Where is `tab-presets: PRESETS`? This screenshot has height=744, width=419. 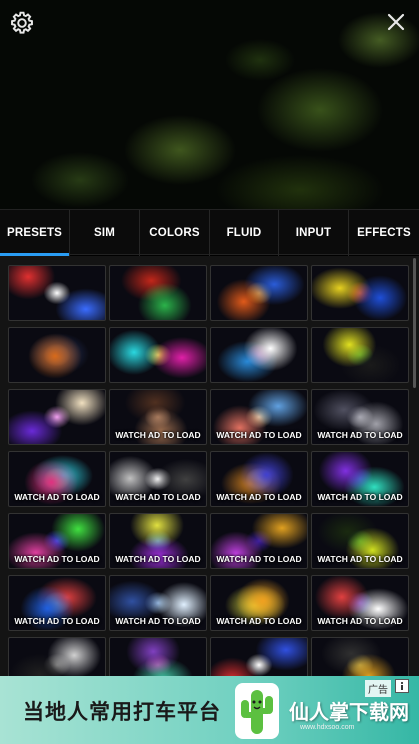 tab-presets: PRESETS is located at coordinates (35, 233).